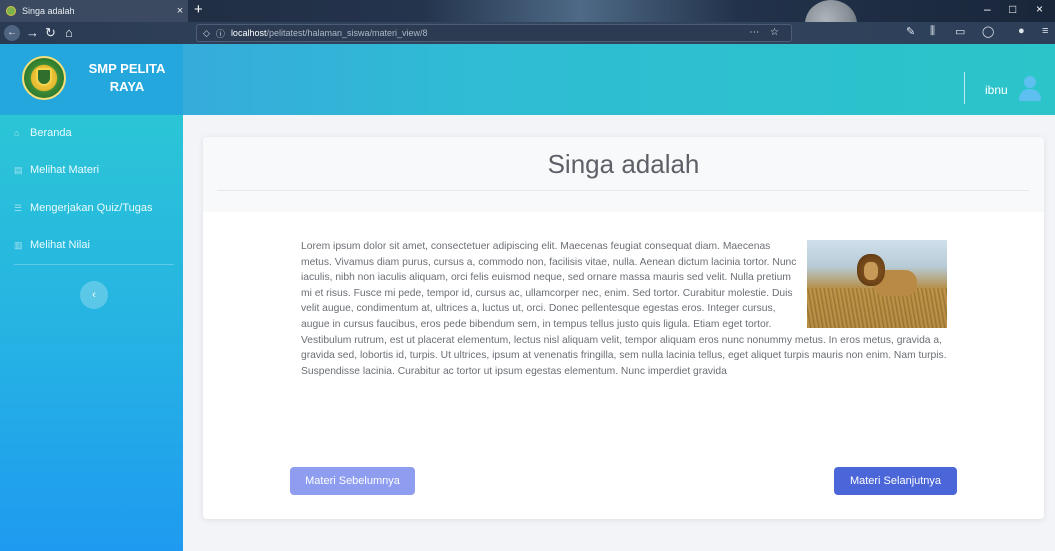 The image size is (1055, 551). Describe the element at coordinates (48, 11) in the screenshot. I see `tab-title: Singa adalah` at that location.